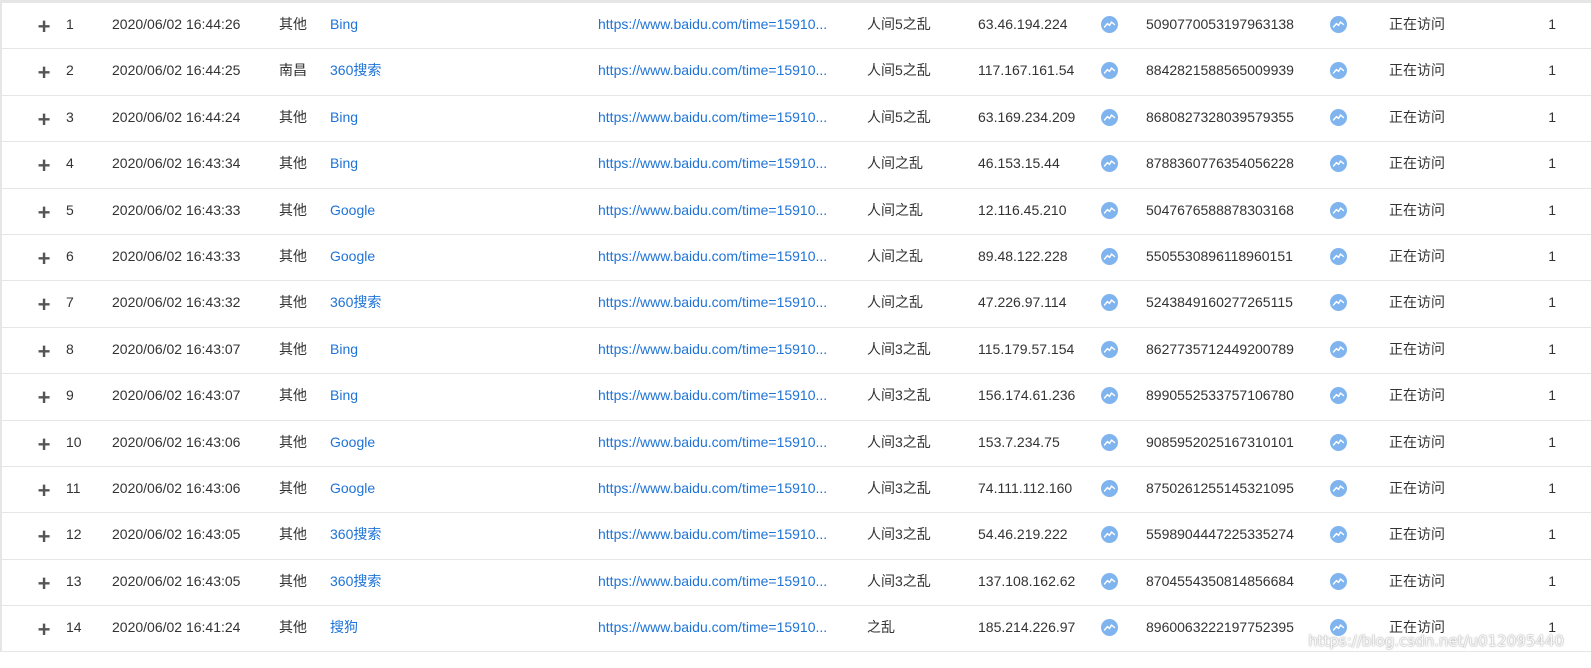 This screenshot has height=668, width=1591. What do you see at coordinates (1220, 580) in the screenshot?
I see `visitor-id: 8704554350814856684` at bounding box center [1220, 580].